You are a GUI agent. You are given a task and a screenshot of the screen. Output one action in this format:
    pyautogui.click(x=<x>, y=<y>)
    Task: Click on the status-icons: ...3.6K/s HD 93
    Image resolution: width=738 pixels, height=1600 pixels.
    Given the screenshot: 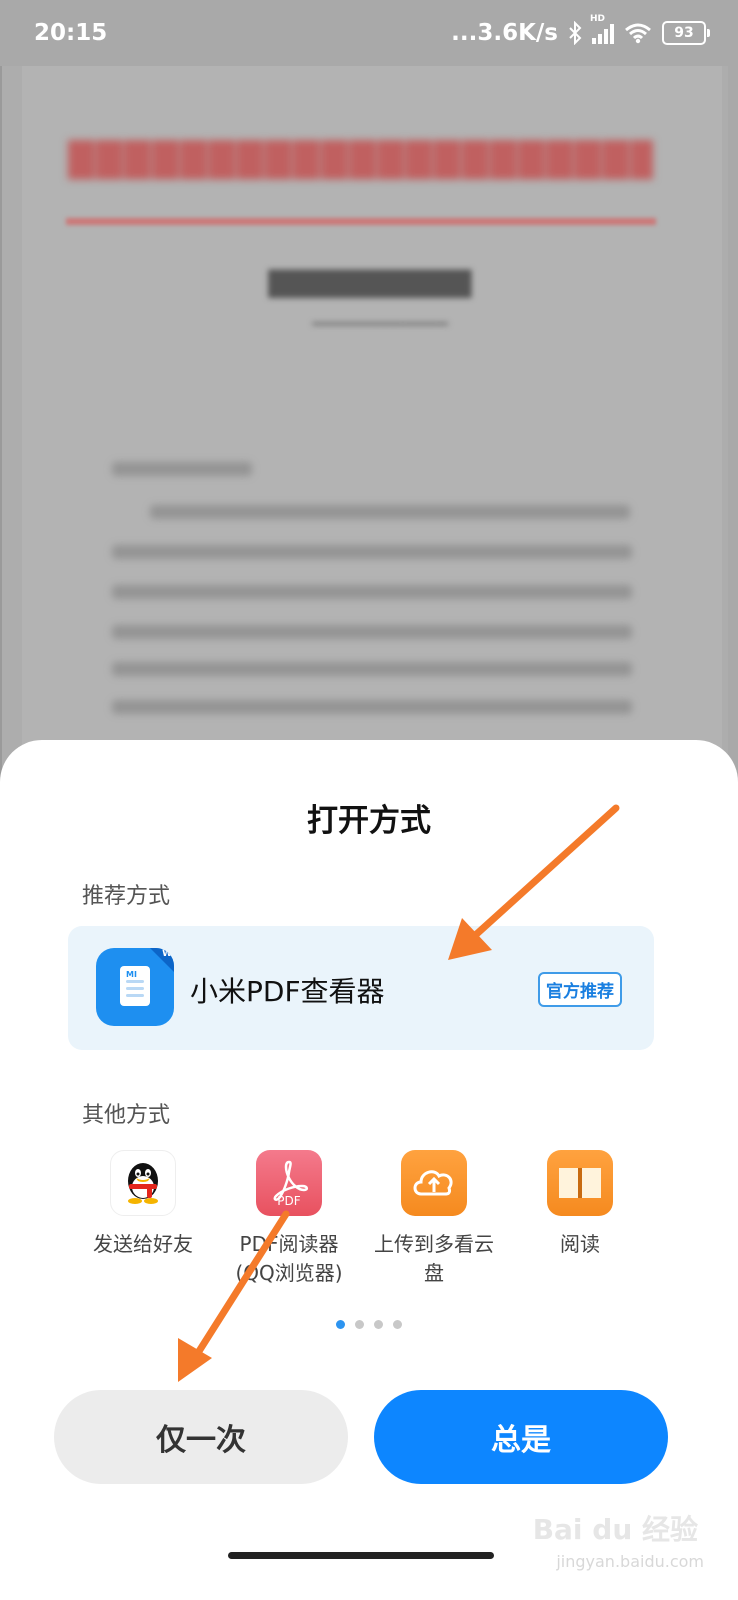 What is the action you would take?
    pyautogui.click(x=580, y=30)
    